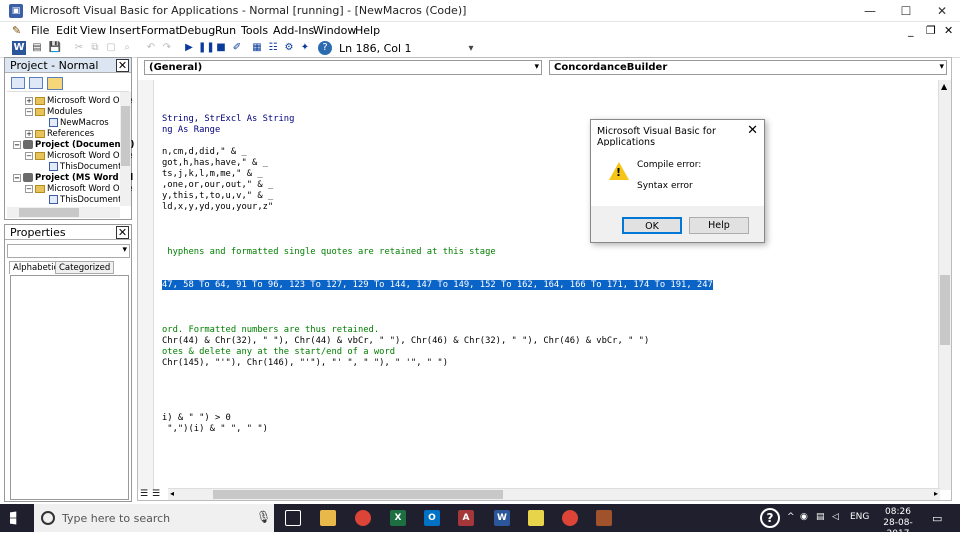  What do you see at coordinates (66, 30) in the screenshot?
I see `menu-edit: Edit` at bounding box center [66, 30].